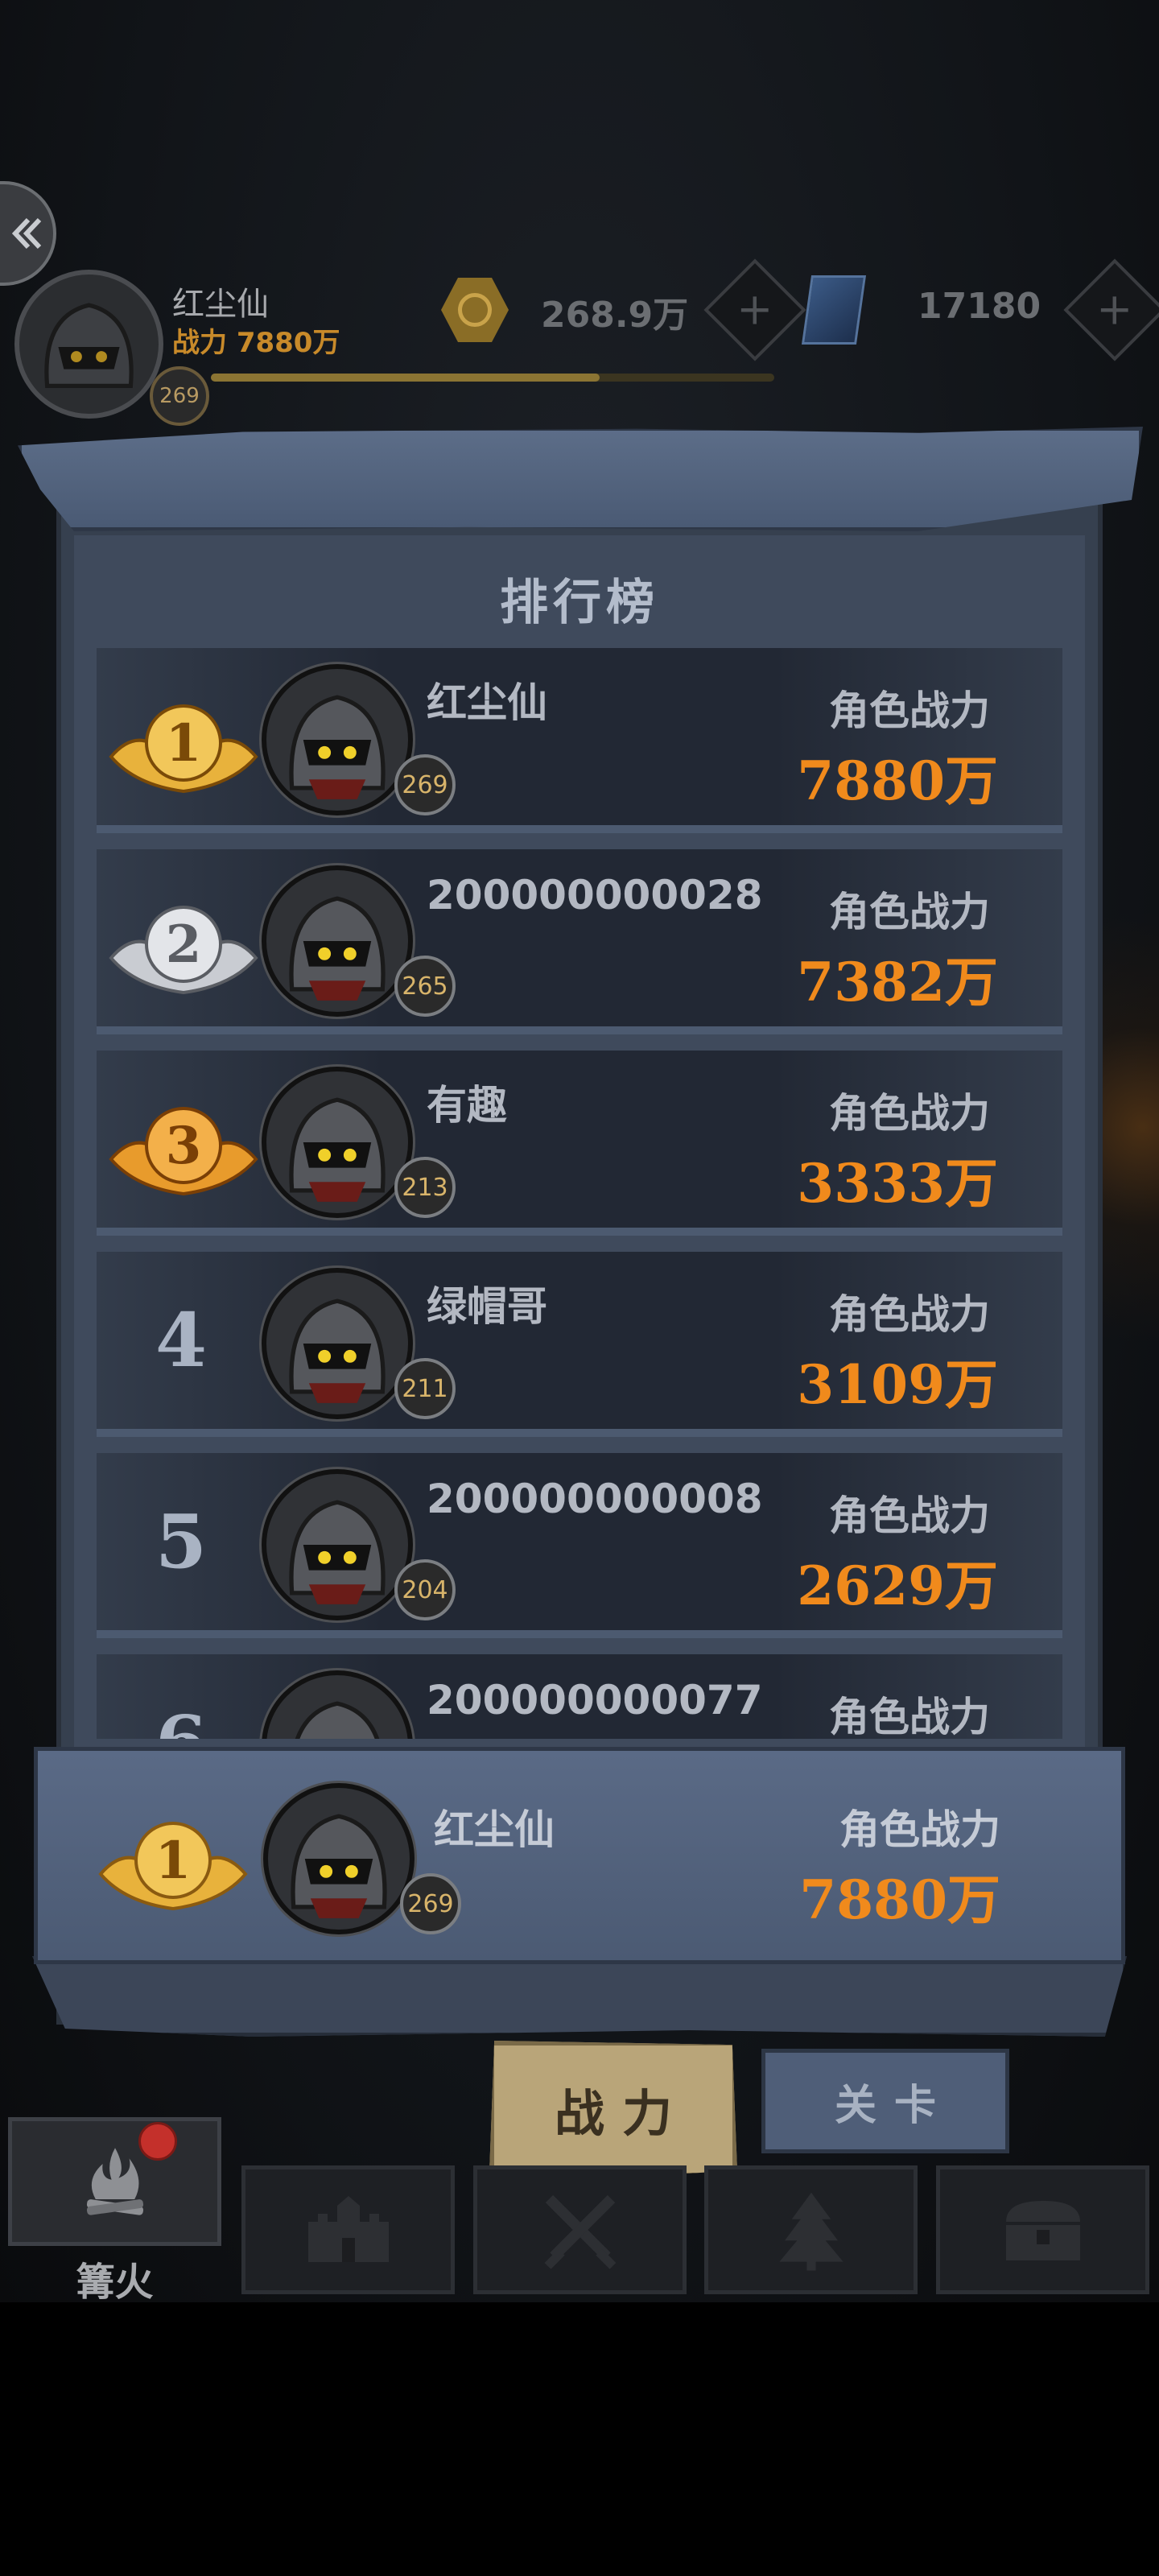 This screenshot has height=2576, width=1159. Describe the element at coordinates (622, 2113) in the screenshot. I see `tab-power-label: 战力` at that location.